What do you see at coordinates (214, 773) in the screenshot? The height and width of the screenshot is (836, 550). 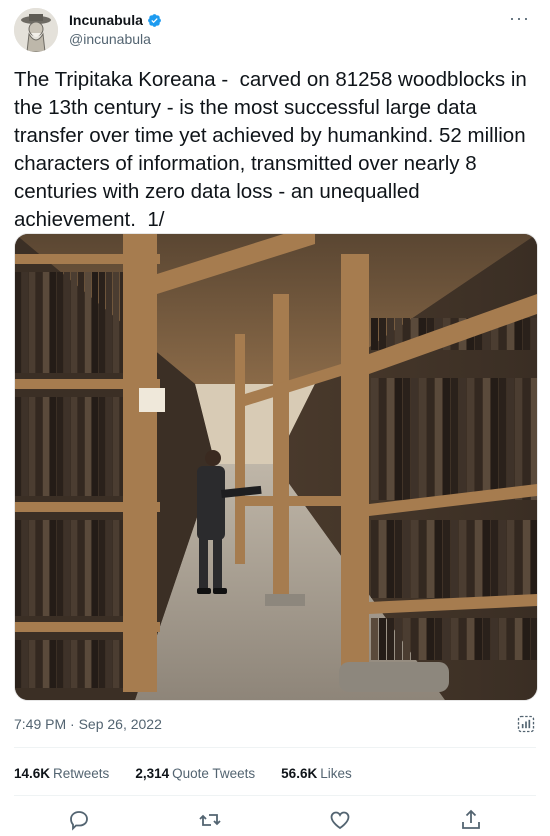 I see `quote-tweets-label: Quote Tweets` at bounding box center [214, 773].